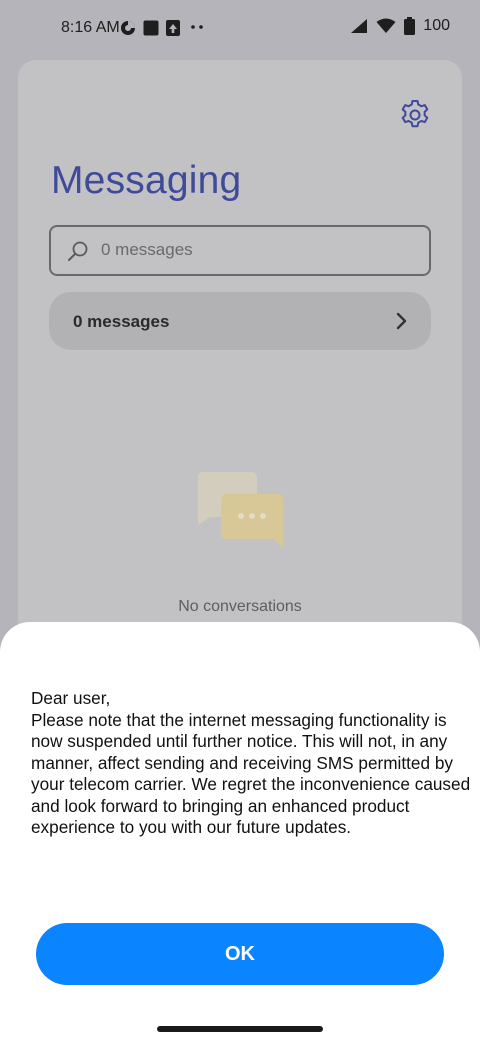 This screenshot has height=1040, width=480. Describe the element at coordinates (240, 1029) in the screenshot. I see `home-indicator` at that location.